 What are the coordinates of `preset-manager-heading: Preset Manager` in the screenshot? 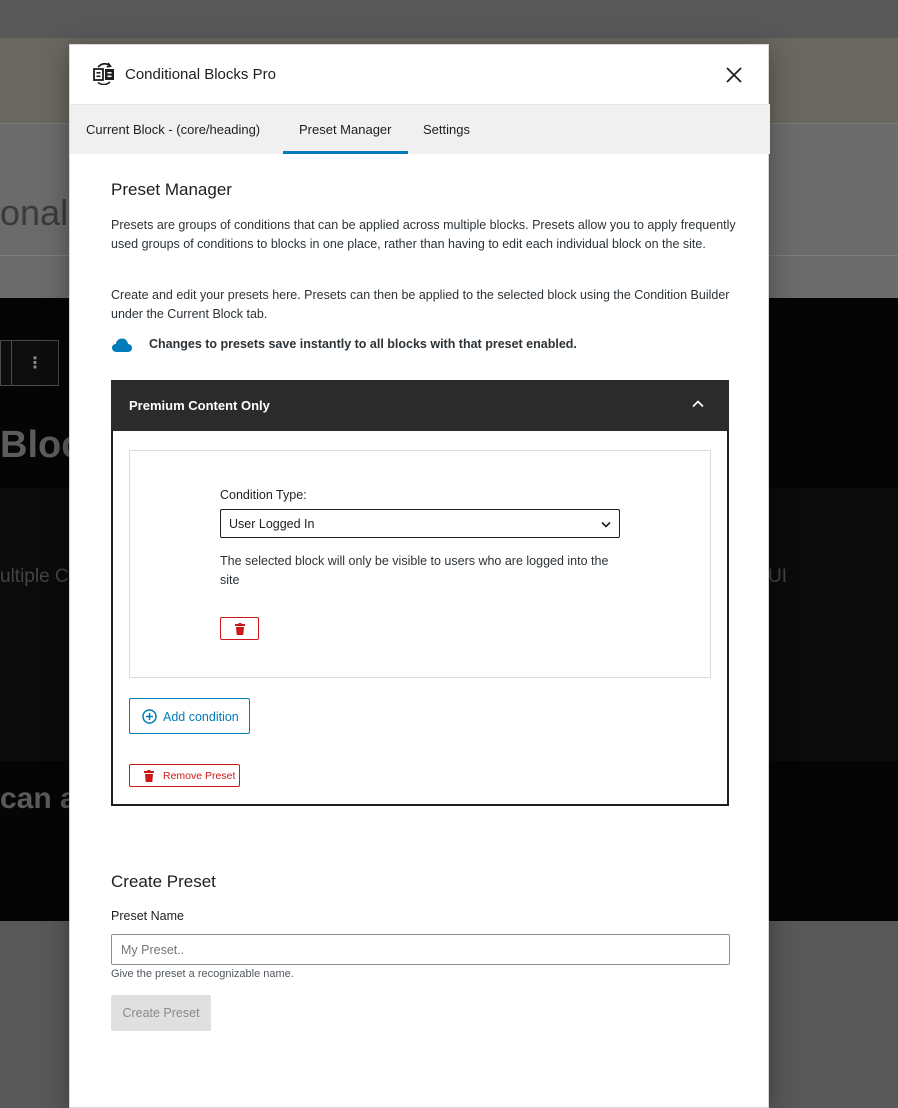 It's located at (171, 189).